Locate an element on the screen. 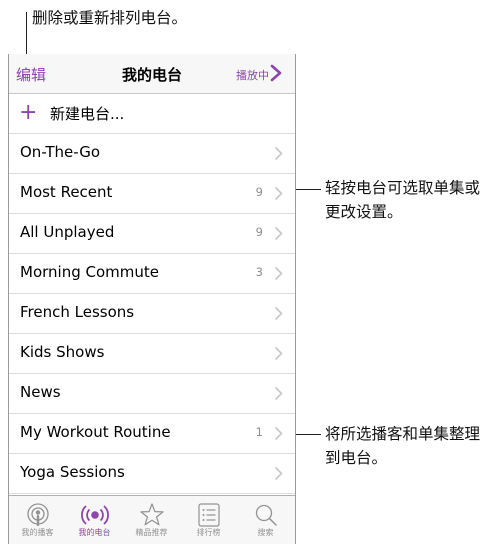 The image size is (491, 544). station-label: On-The-Go is located at coordinates (60, 152).